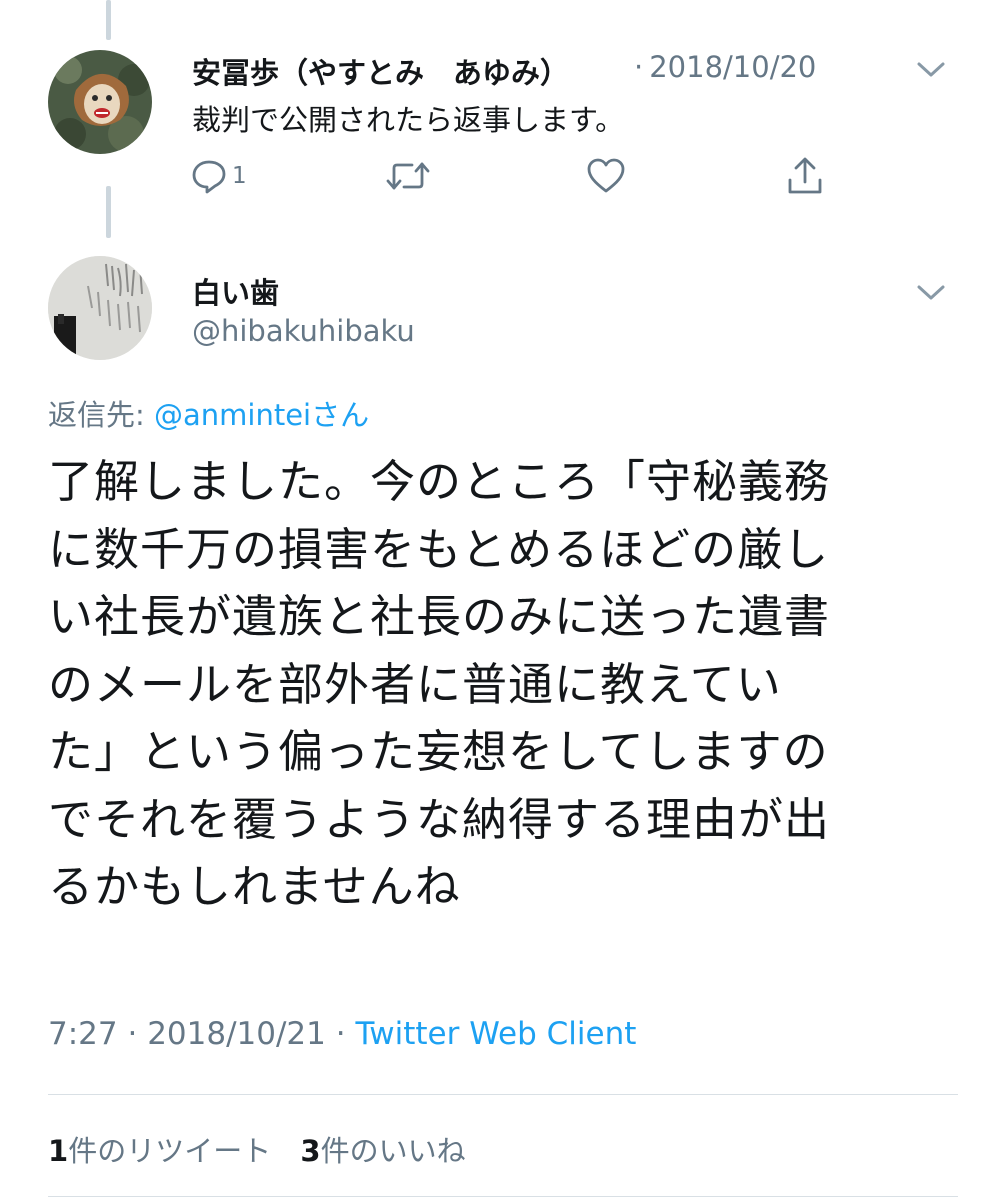 This screenshot has width=990, height=1200. What do you see at coordinates (495, 1034) in the screenshot?
I see `tweet-client-link: Twitter Web Client` at bounding box center [495, 1034].